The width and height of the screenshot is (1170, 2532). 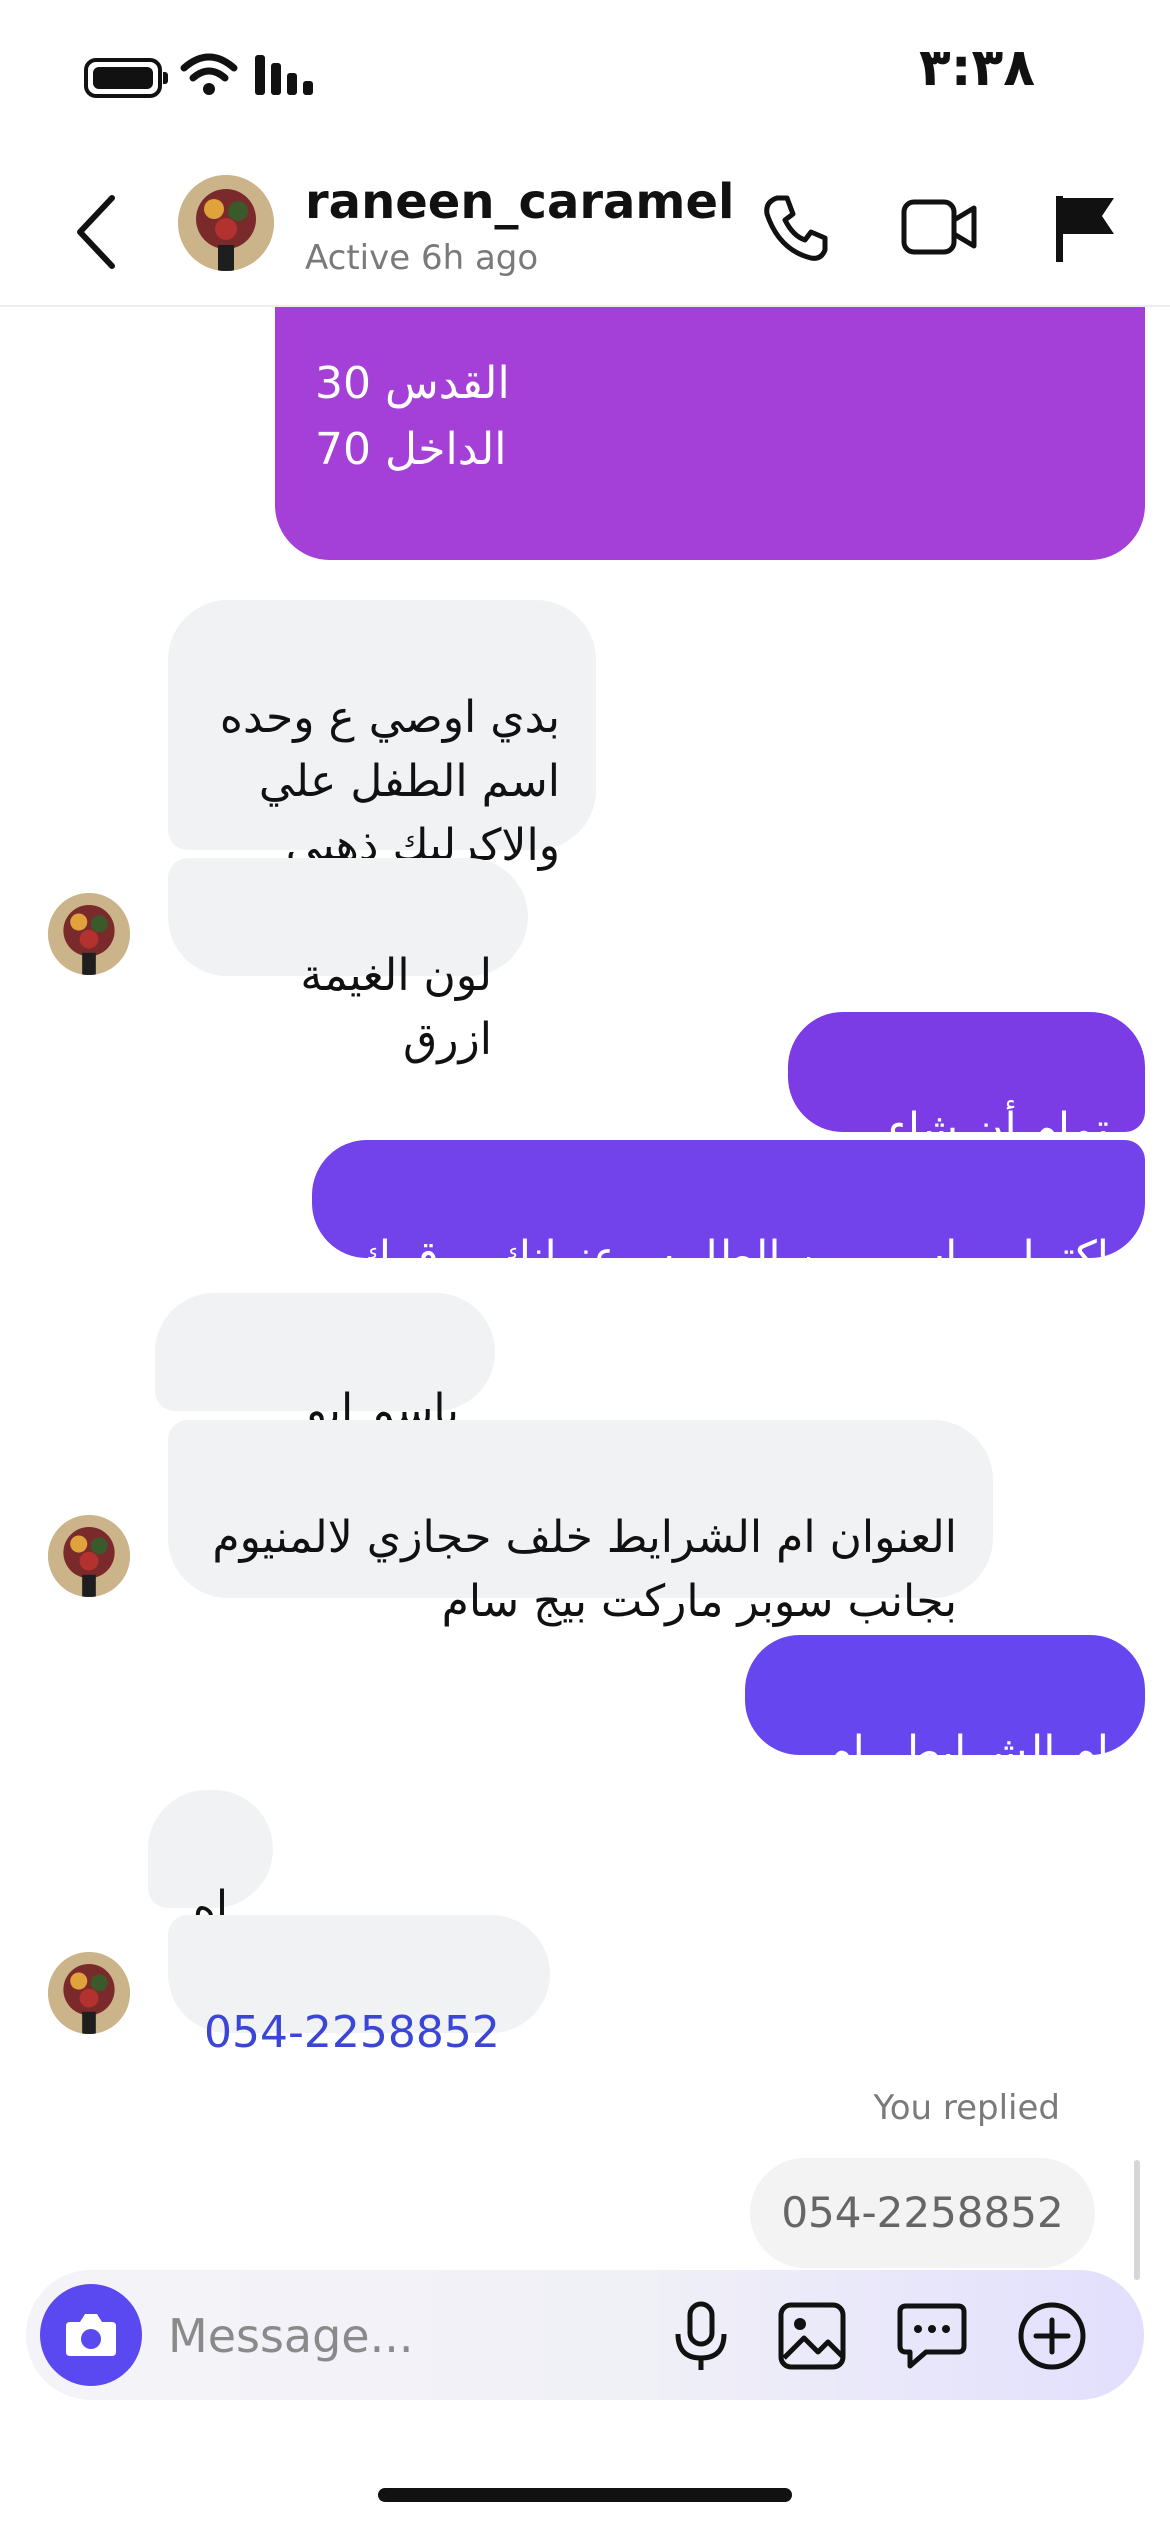 I want to click on status-time: ٣:٣٨, so click(x=976, y=68).